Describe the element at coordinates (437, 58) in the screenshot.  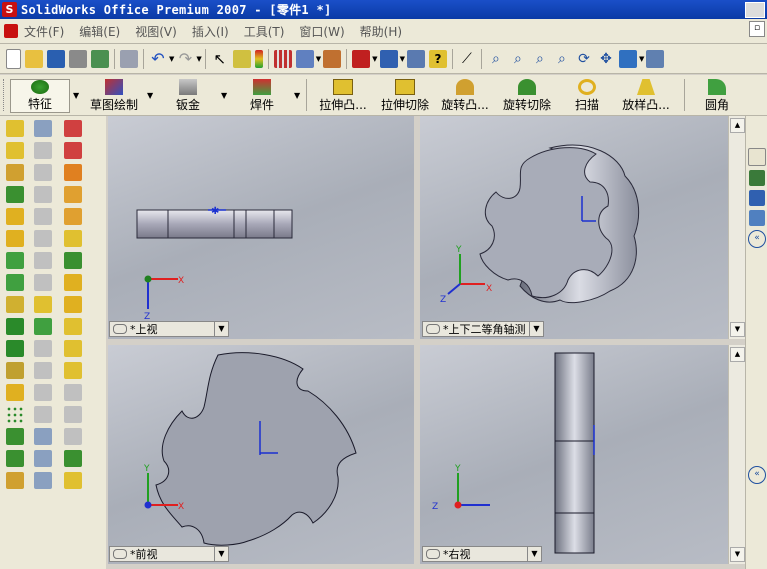
I see `help-icon: ?` at that location.